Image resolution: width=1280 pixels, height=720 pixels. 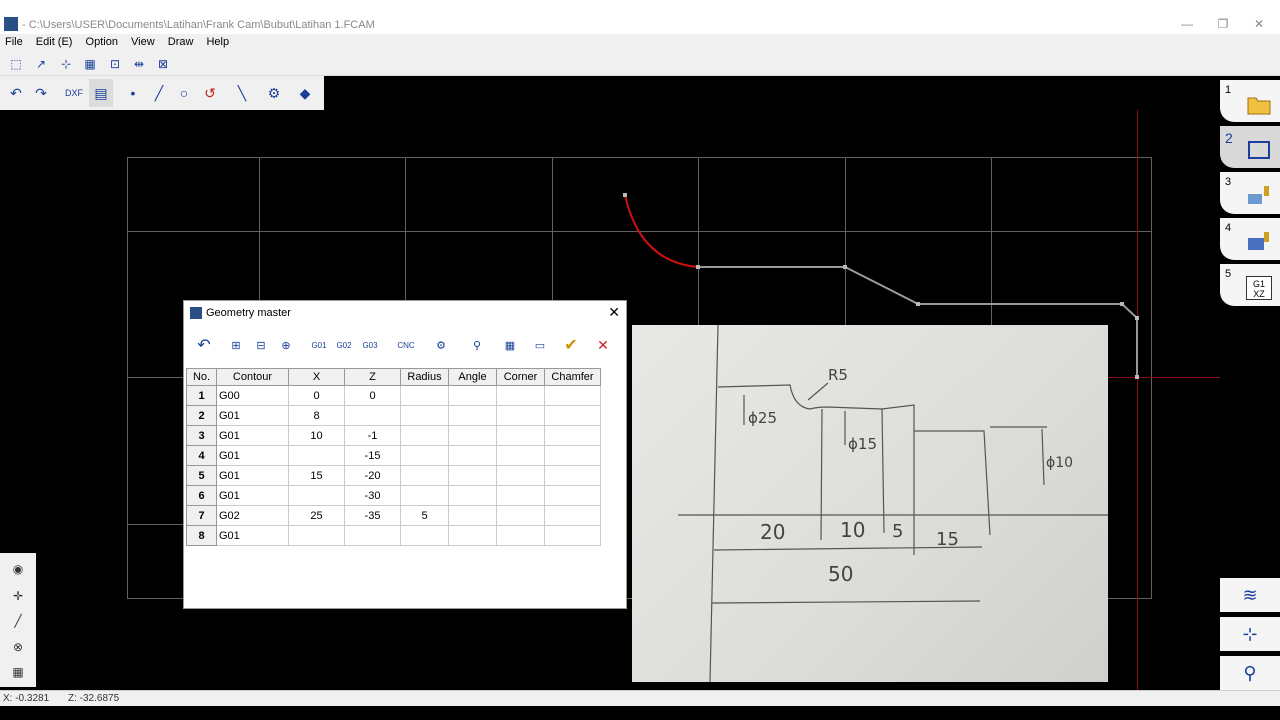 I want to click on radius-cell: 5, so click(x=424, y=515).